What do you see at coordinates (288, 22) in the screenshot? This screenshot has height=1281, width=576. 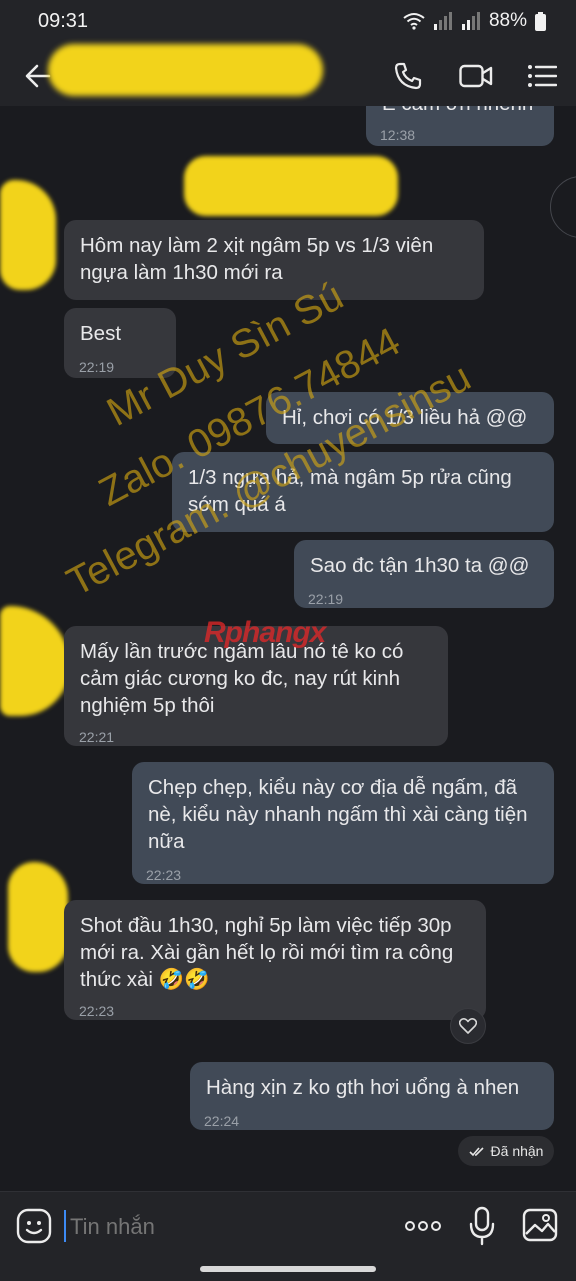 I see `status-bar: 09:31 88%` at bounding box center [288, 22].